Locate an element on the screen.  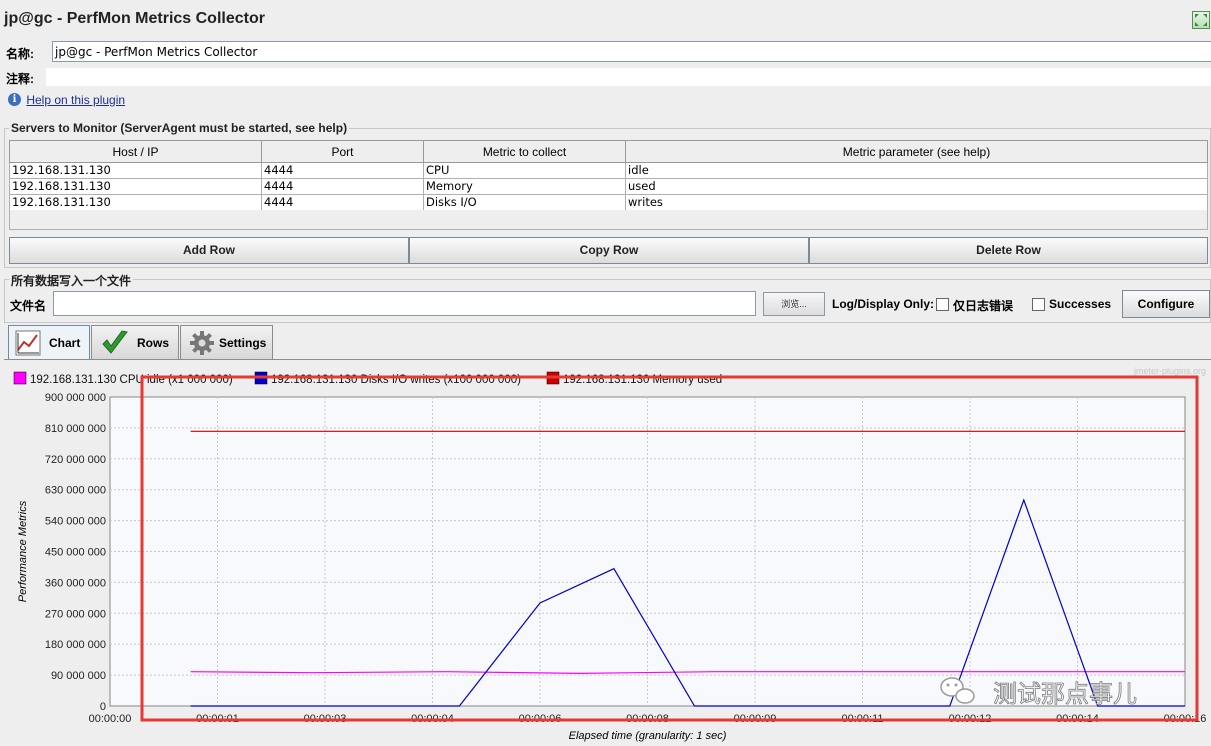
table-row: 192.168.131.130 4444 CPU idle is located at coordinates (608, 170).